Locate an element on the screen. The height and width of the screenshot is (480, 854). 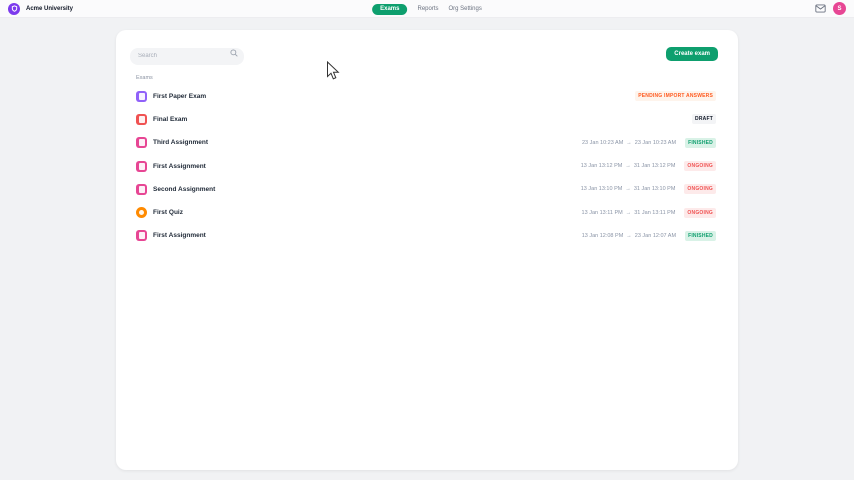
exam-icon is located at coordinates (141, 119).